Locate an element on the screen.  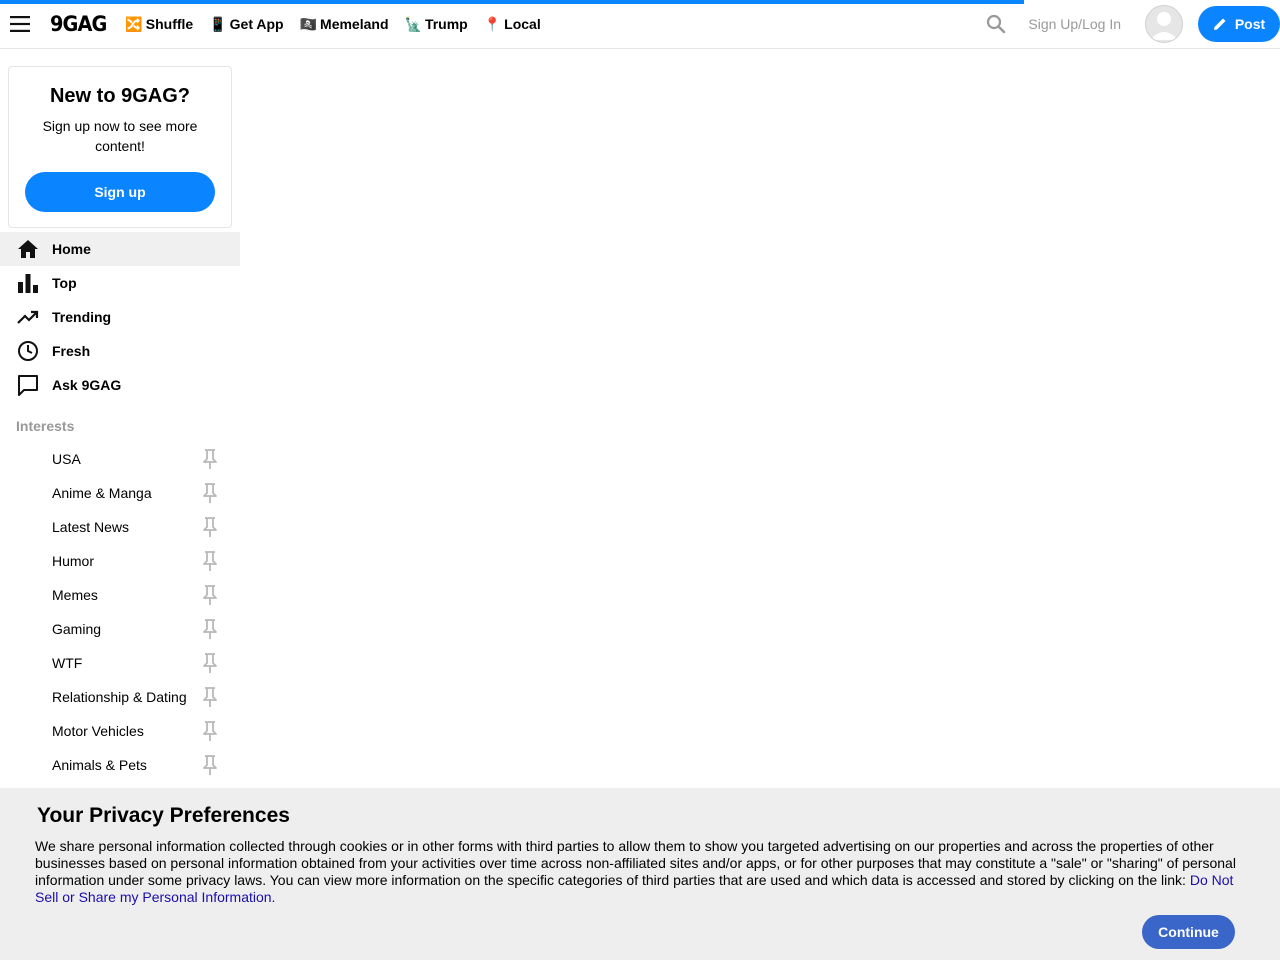
header-actions: Sign Up/Log In Post is located at coordinates (1128, 24).